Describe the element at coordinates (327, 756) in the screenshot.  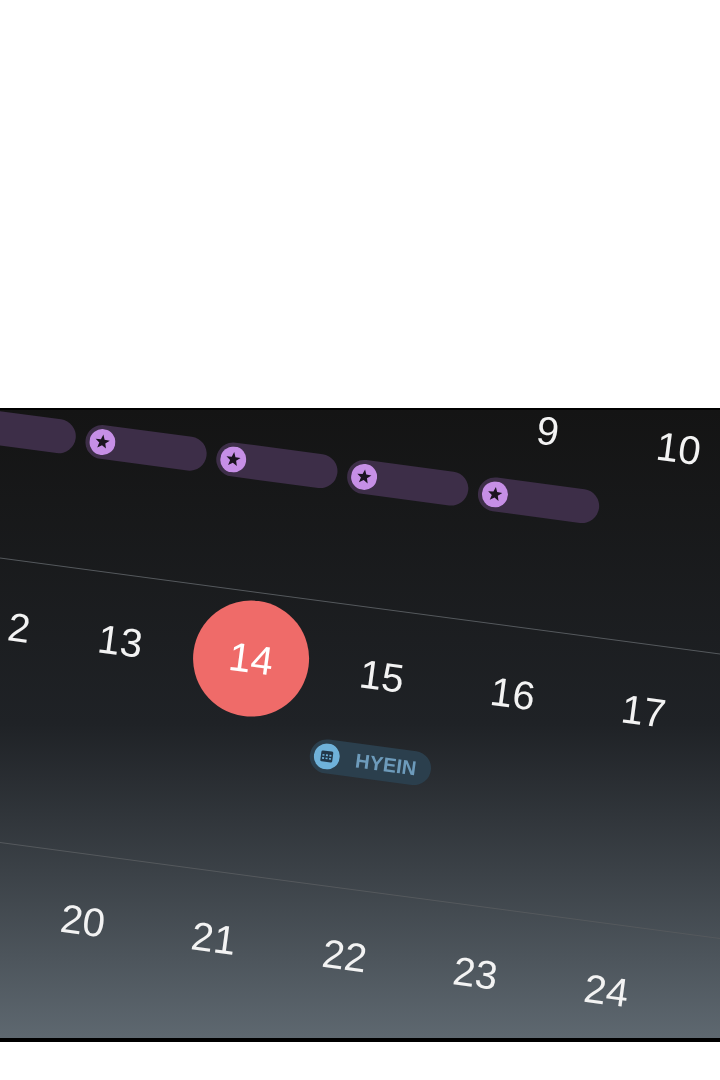
I see `calendar-icon` at that location.